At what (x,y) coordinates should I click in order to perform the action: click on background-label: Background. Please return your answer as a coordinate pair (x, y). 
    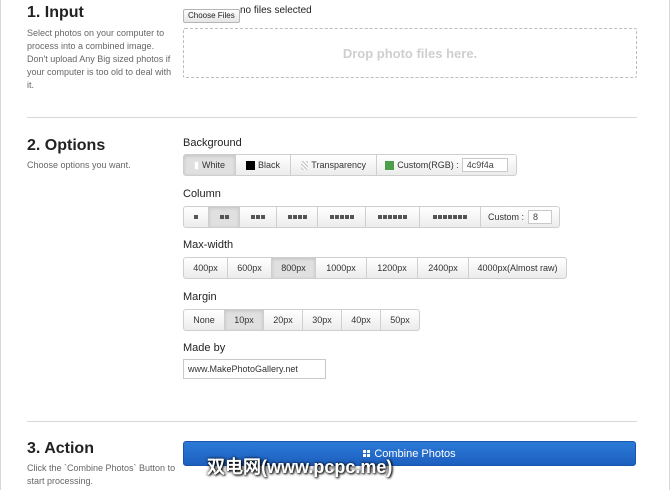
    Looking at the image, I should click on (212, 143).